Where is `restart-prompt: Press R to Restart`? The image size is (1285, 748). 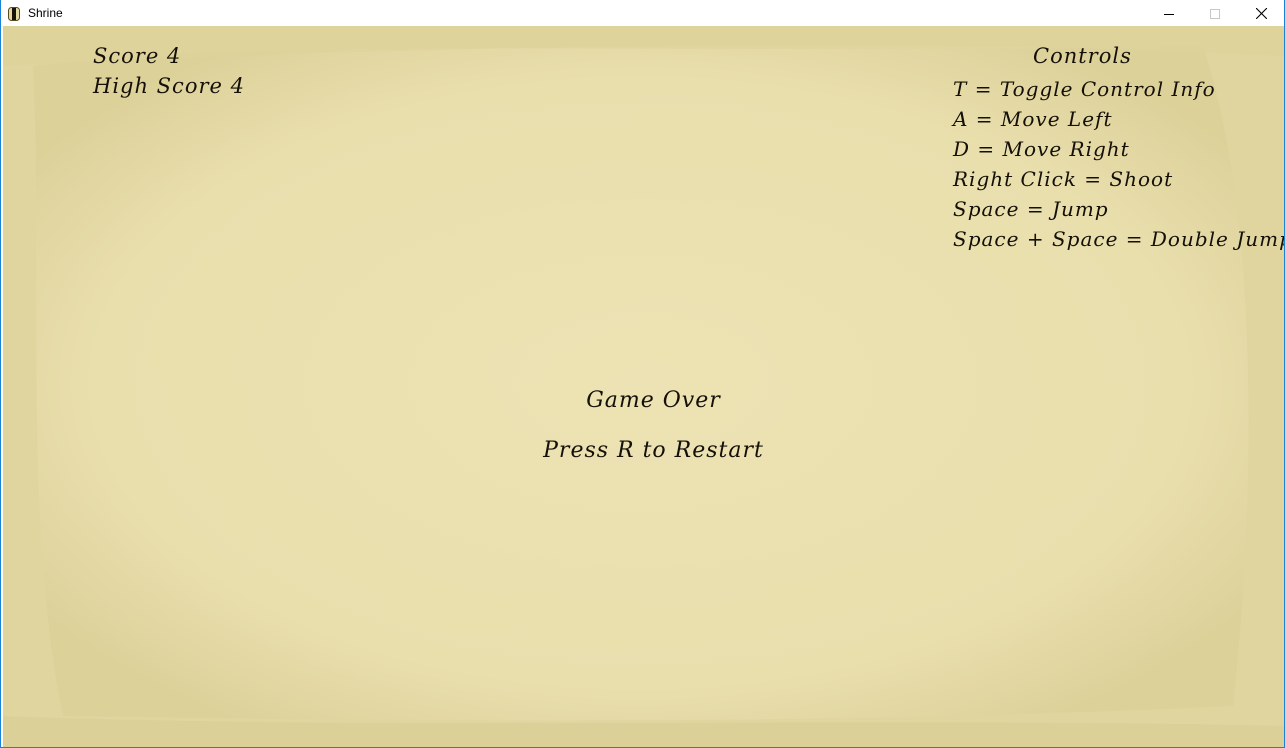
restart-prompt: Press R to Restart is located at coordinates (653, 450).